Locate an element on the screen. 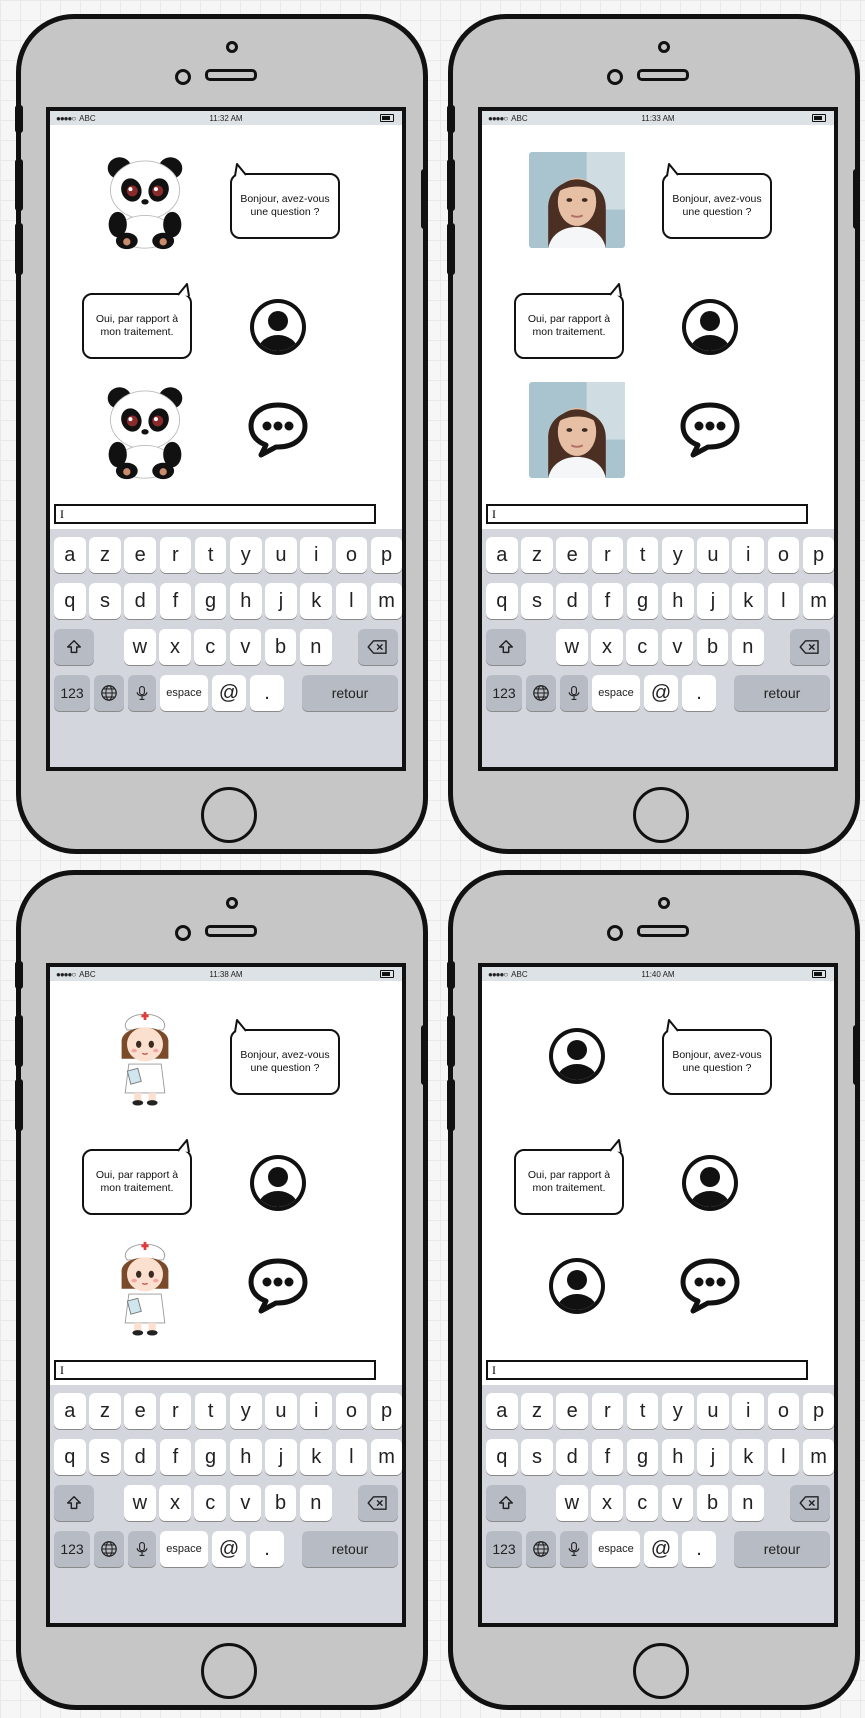 This screenshot has height=1718, width=865. return-key: retour is located at coordinates (782, 1549).